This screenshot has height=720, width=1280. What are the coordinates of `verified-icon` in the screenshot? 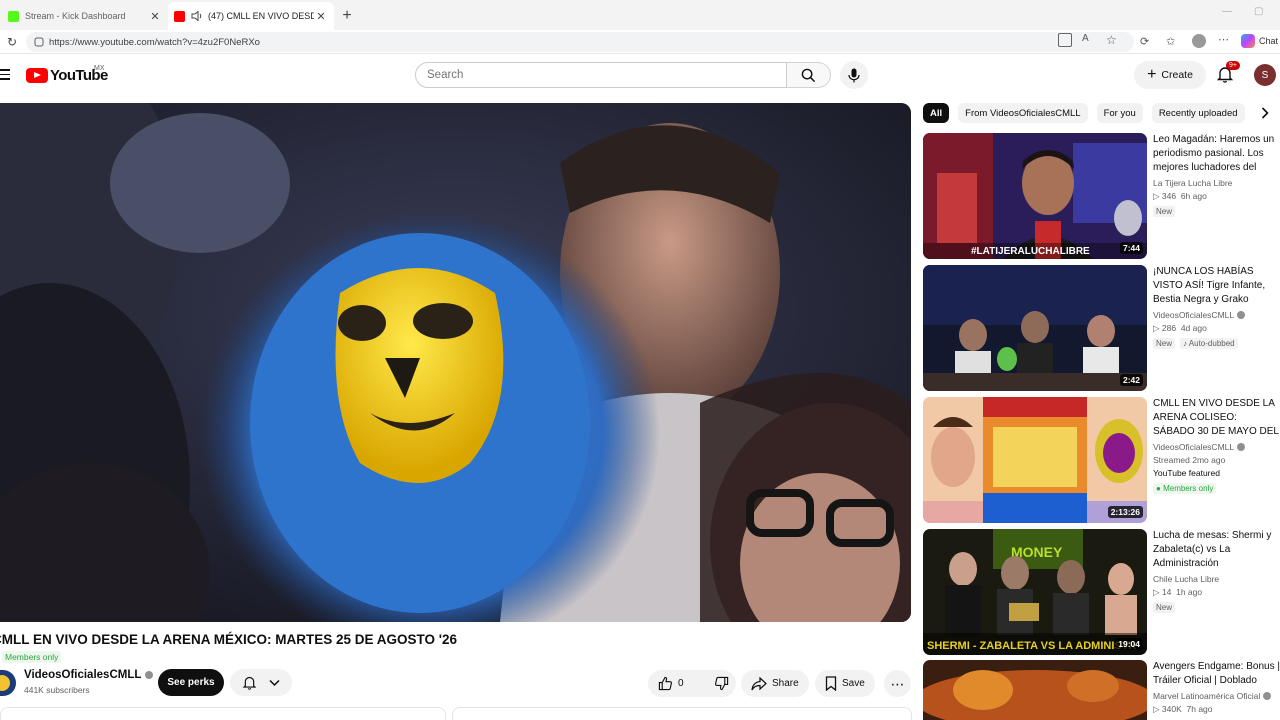 It's located at (149, 675).